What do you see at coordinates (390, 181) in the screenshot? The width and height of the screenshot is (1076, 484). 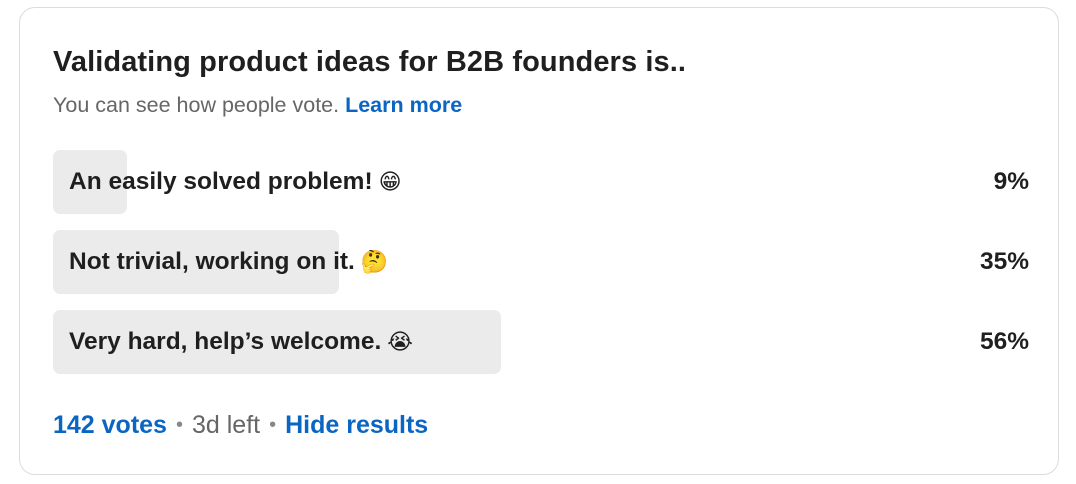 I see `grinning-face-emoji-icon: 😁` at bounding box center [390, 181].